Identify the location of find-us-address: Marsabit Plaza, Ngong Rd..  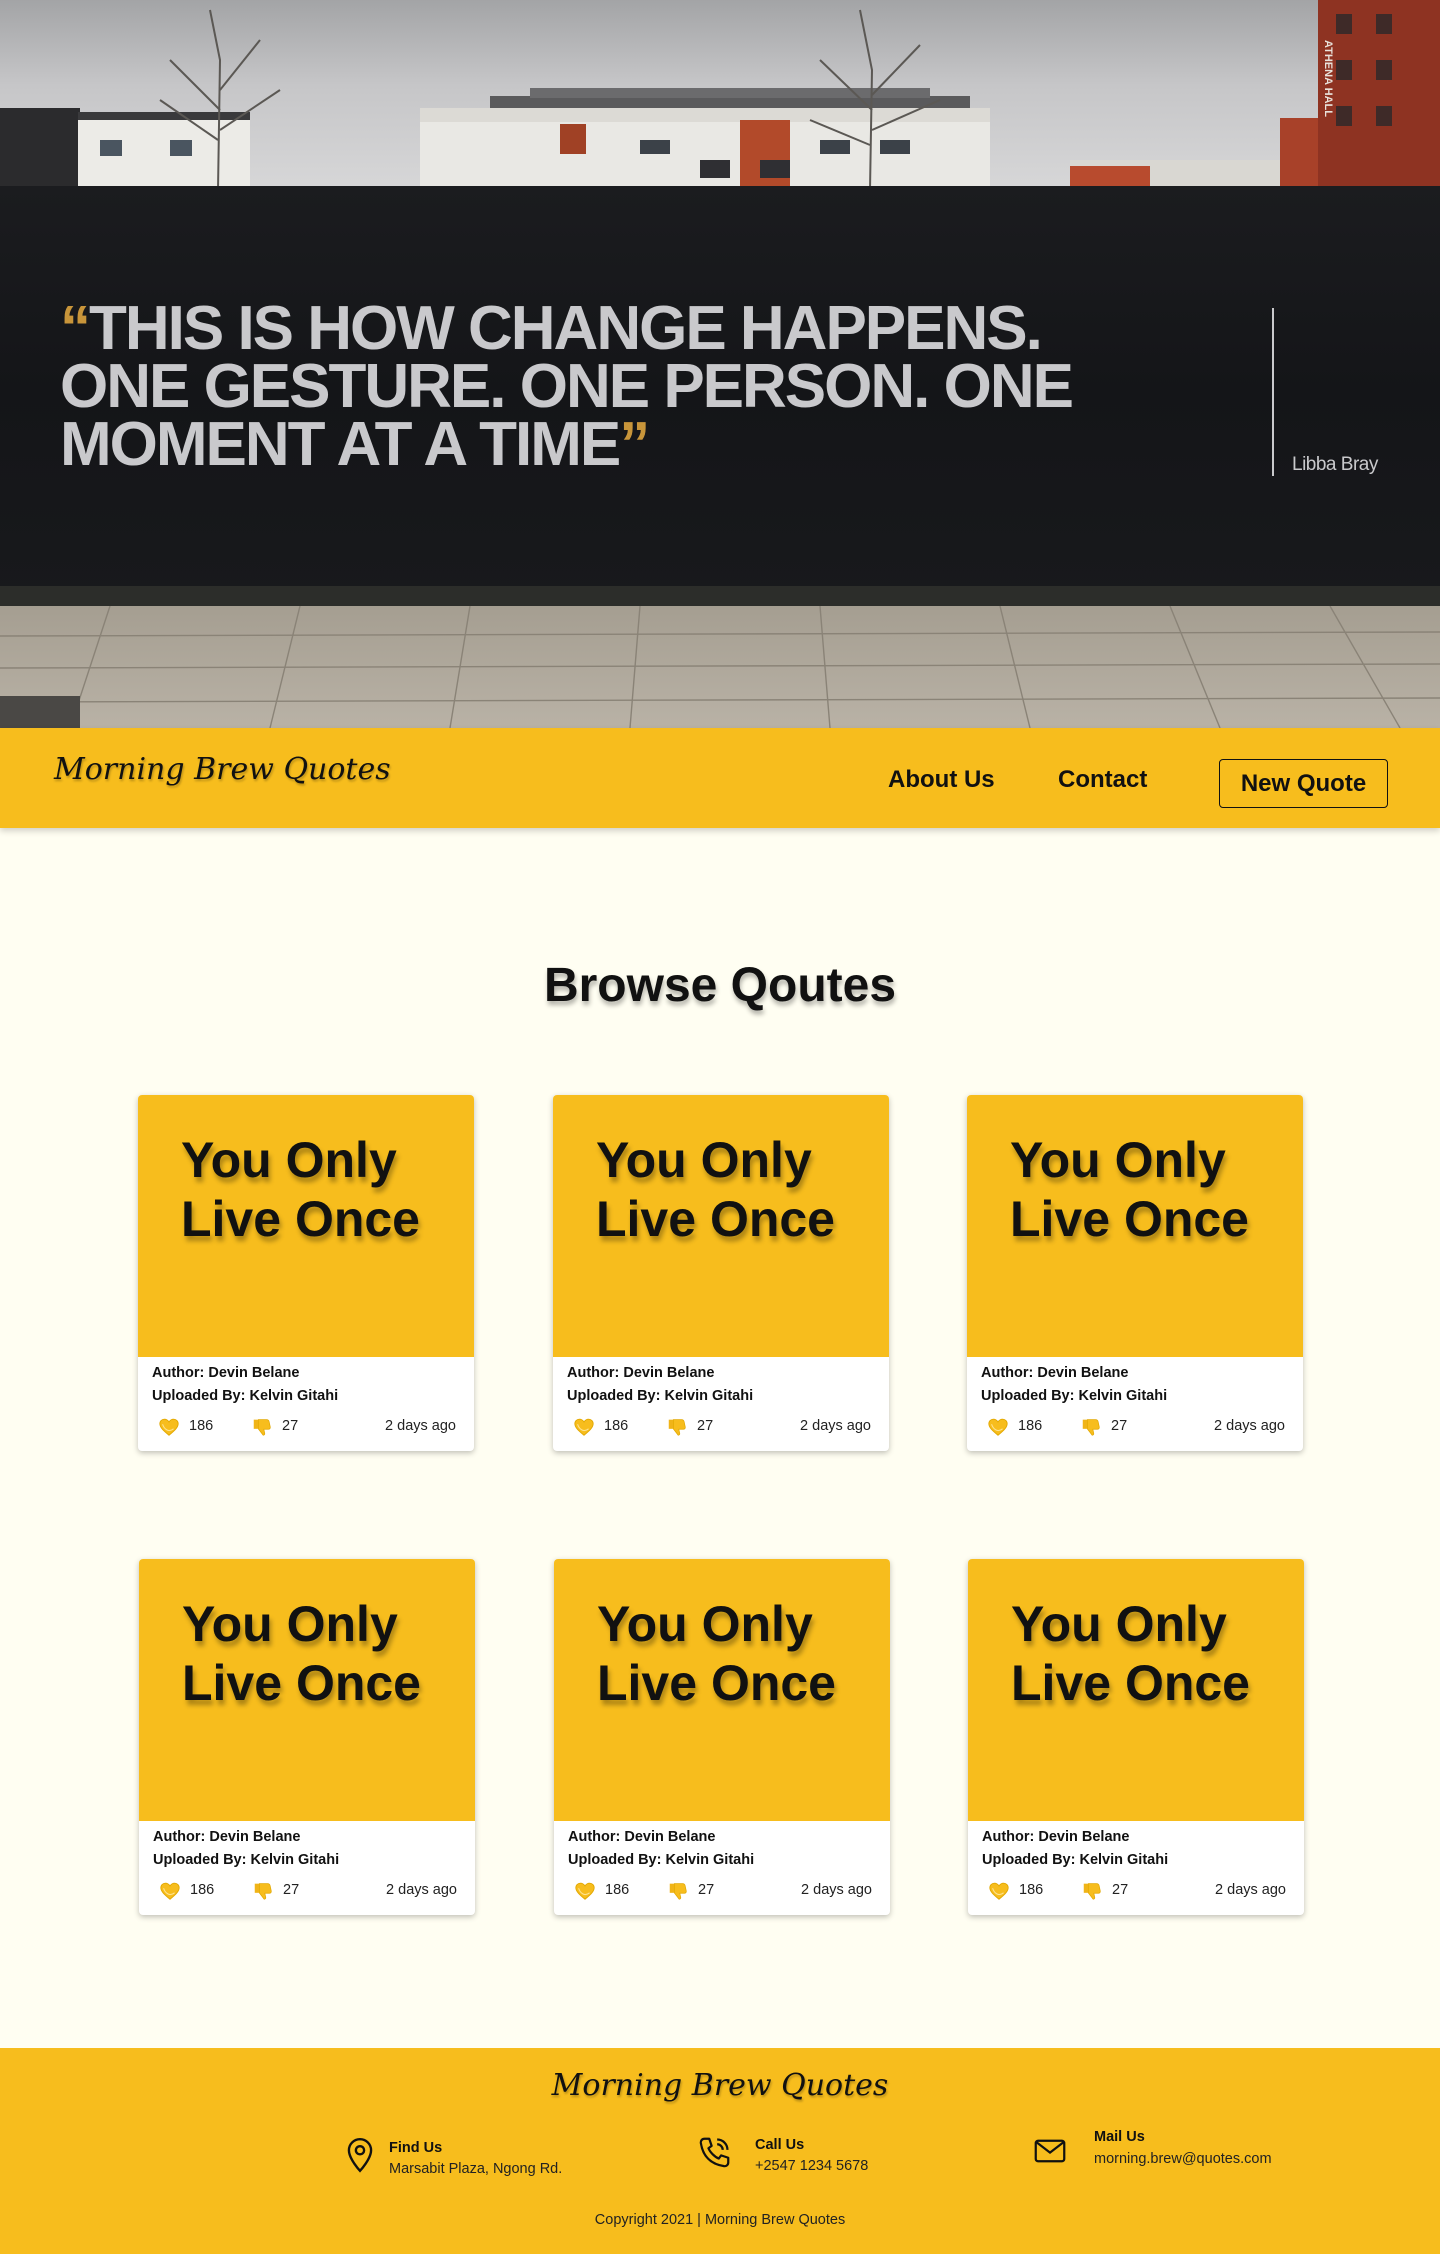
(476, 2169).